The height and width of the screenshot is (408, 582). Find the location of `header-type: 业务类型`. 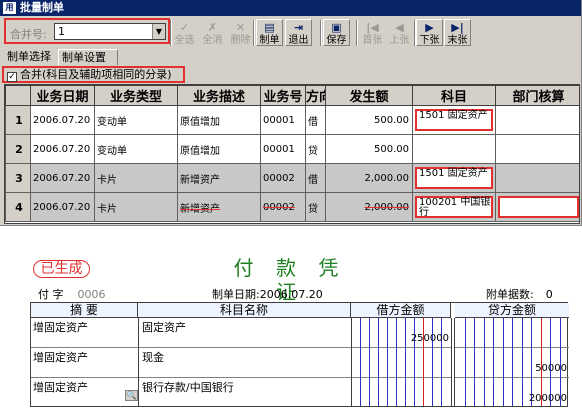

header-type: 业务类型 is located at coordinates (136, 95).